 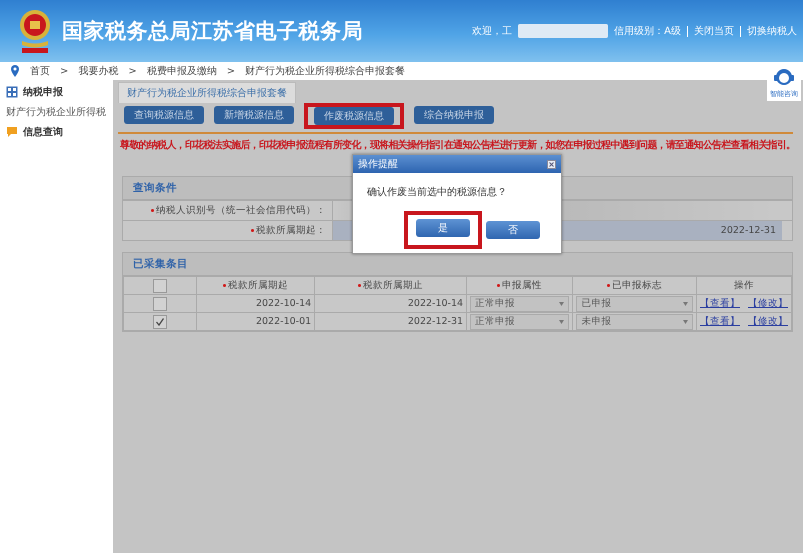 I want to click on column-header: 税款所属期止, so click(x=391, y=285).